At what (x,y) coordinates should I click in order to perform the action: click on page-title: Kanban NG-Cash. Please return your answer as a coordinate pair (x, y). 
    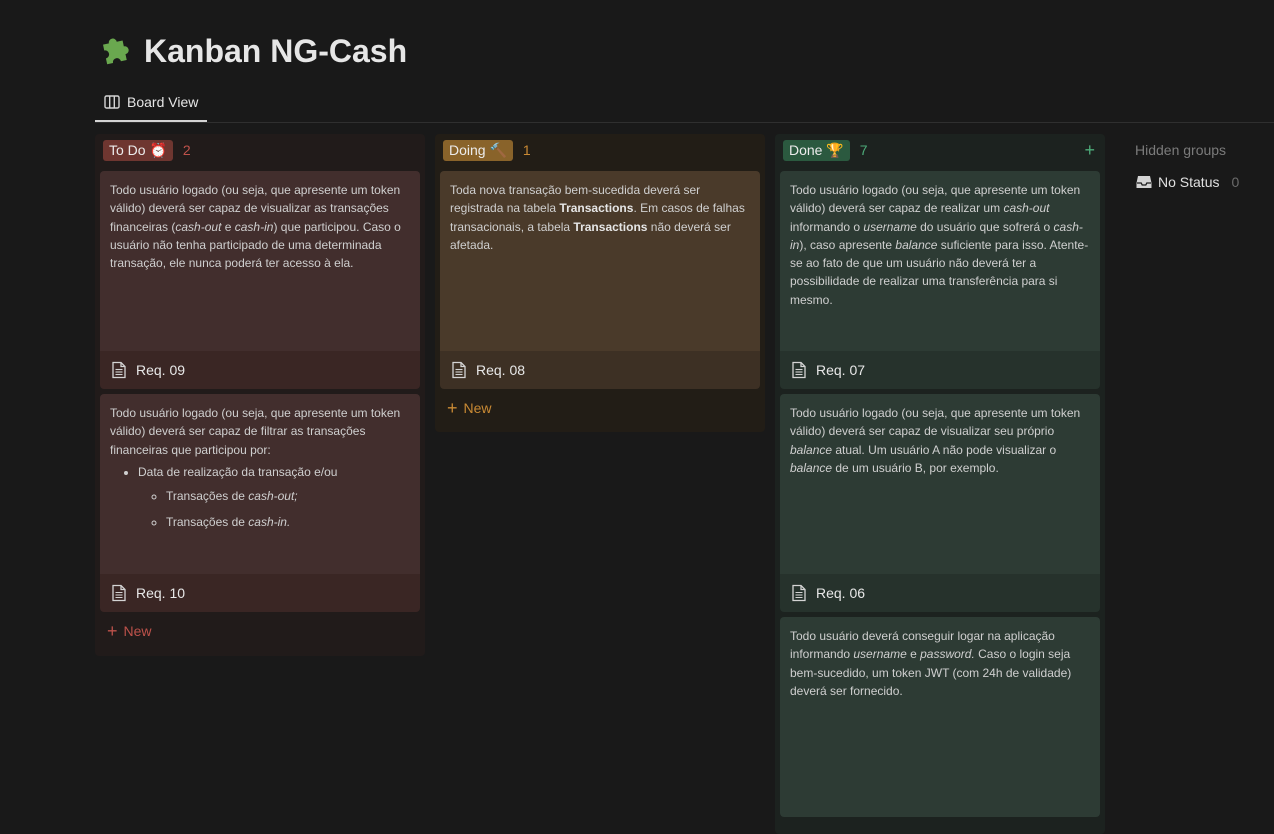
    Looking at the image, I should click on (252, 51).